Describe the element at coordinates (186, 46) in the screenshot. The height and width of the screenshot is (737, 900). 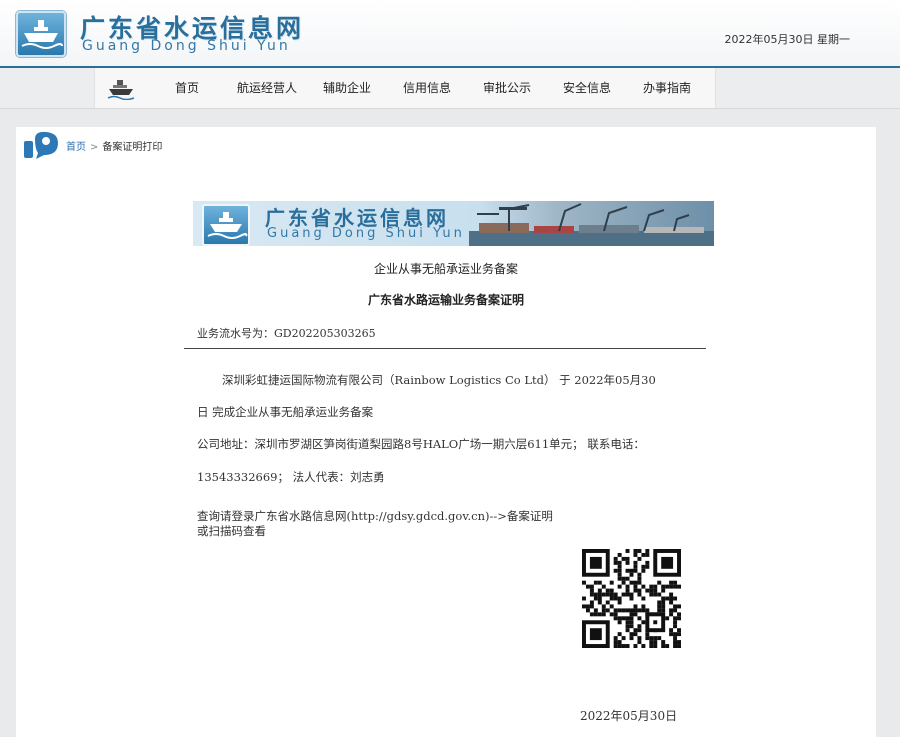
I see `site-subtitle: Guang Dong Shui Yun` at that location.